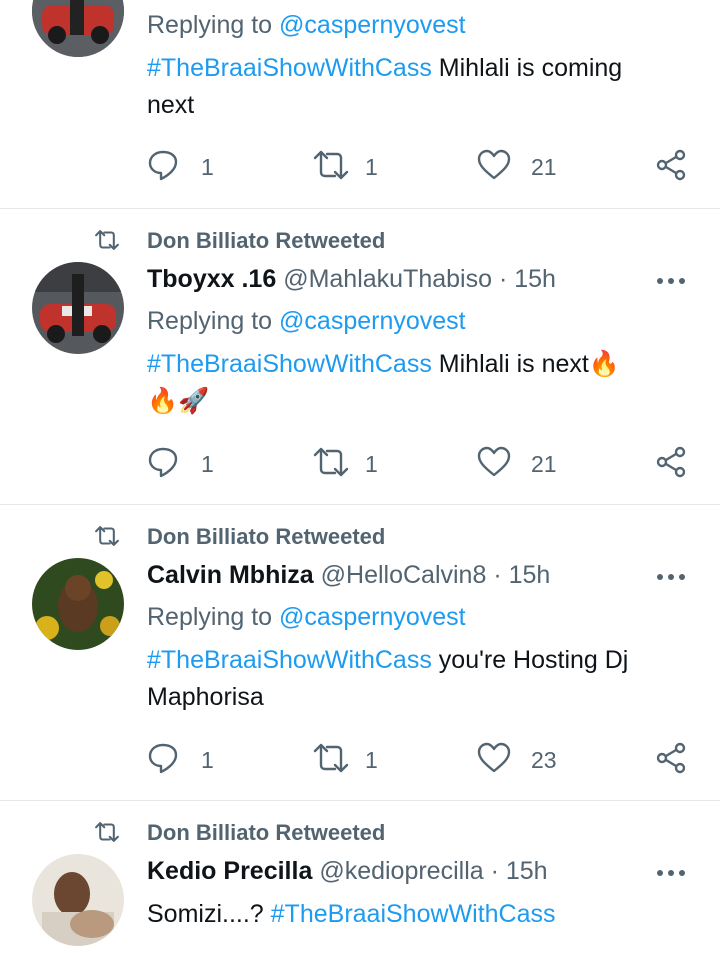 The height and width of the screenshot is (953, 720). I want to click on tweet-text: #TheBraaiShowWithCass Mihlali is coming, so click(384, 68).